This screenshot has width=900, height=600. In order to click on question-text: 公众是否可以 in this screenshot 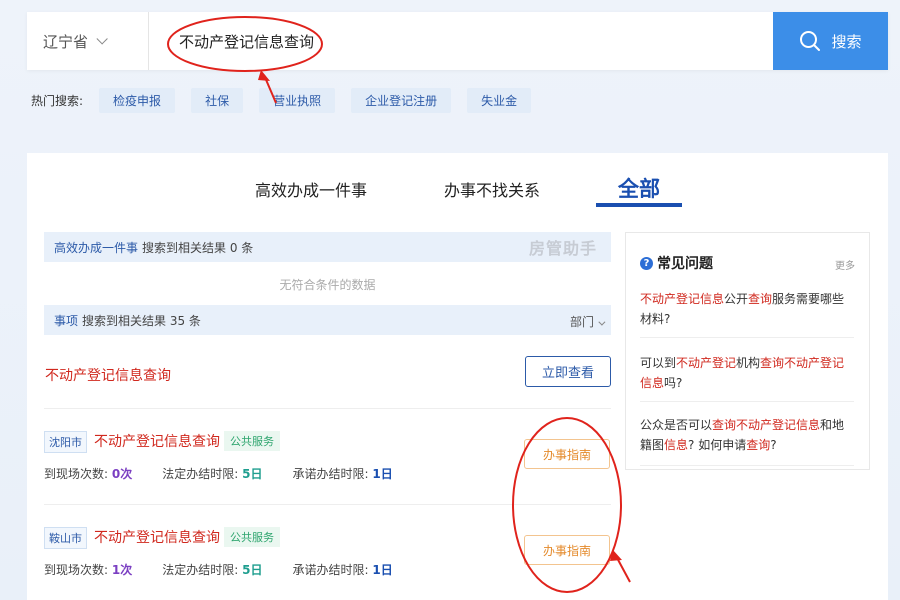, I will do `click(676, 425)`.